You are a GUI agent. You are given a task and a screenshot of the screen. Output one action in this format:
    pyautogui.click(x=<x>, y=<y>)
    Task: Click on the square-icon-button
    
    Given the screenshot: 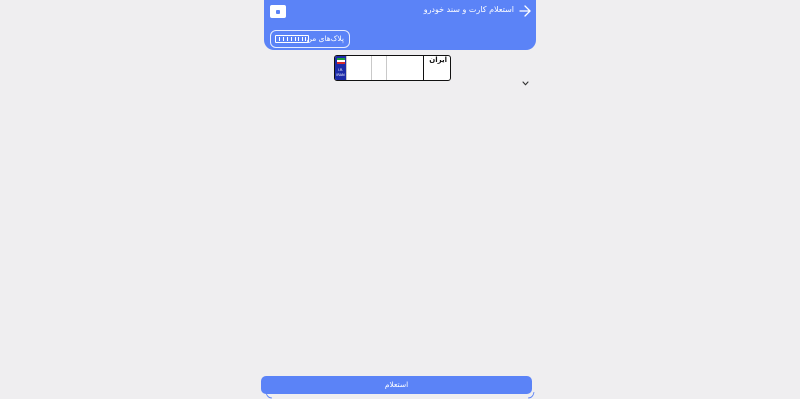 What is the action you would take?
    pyautogui.click(x=278, y=11)
    